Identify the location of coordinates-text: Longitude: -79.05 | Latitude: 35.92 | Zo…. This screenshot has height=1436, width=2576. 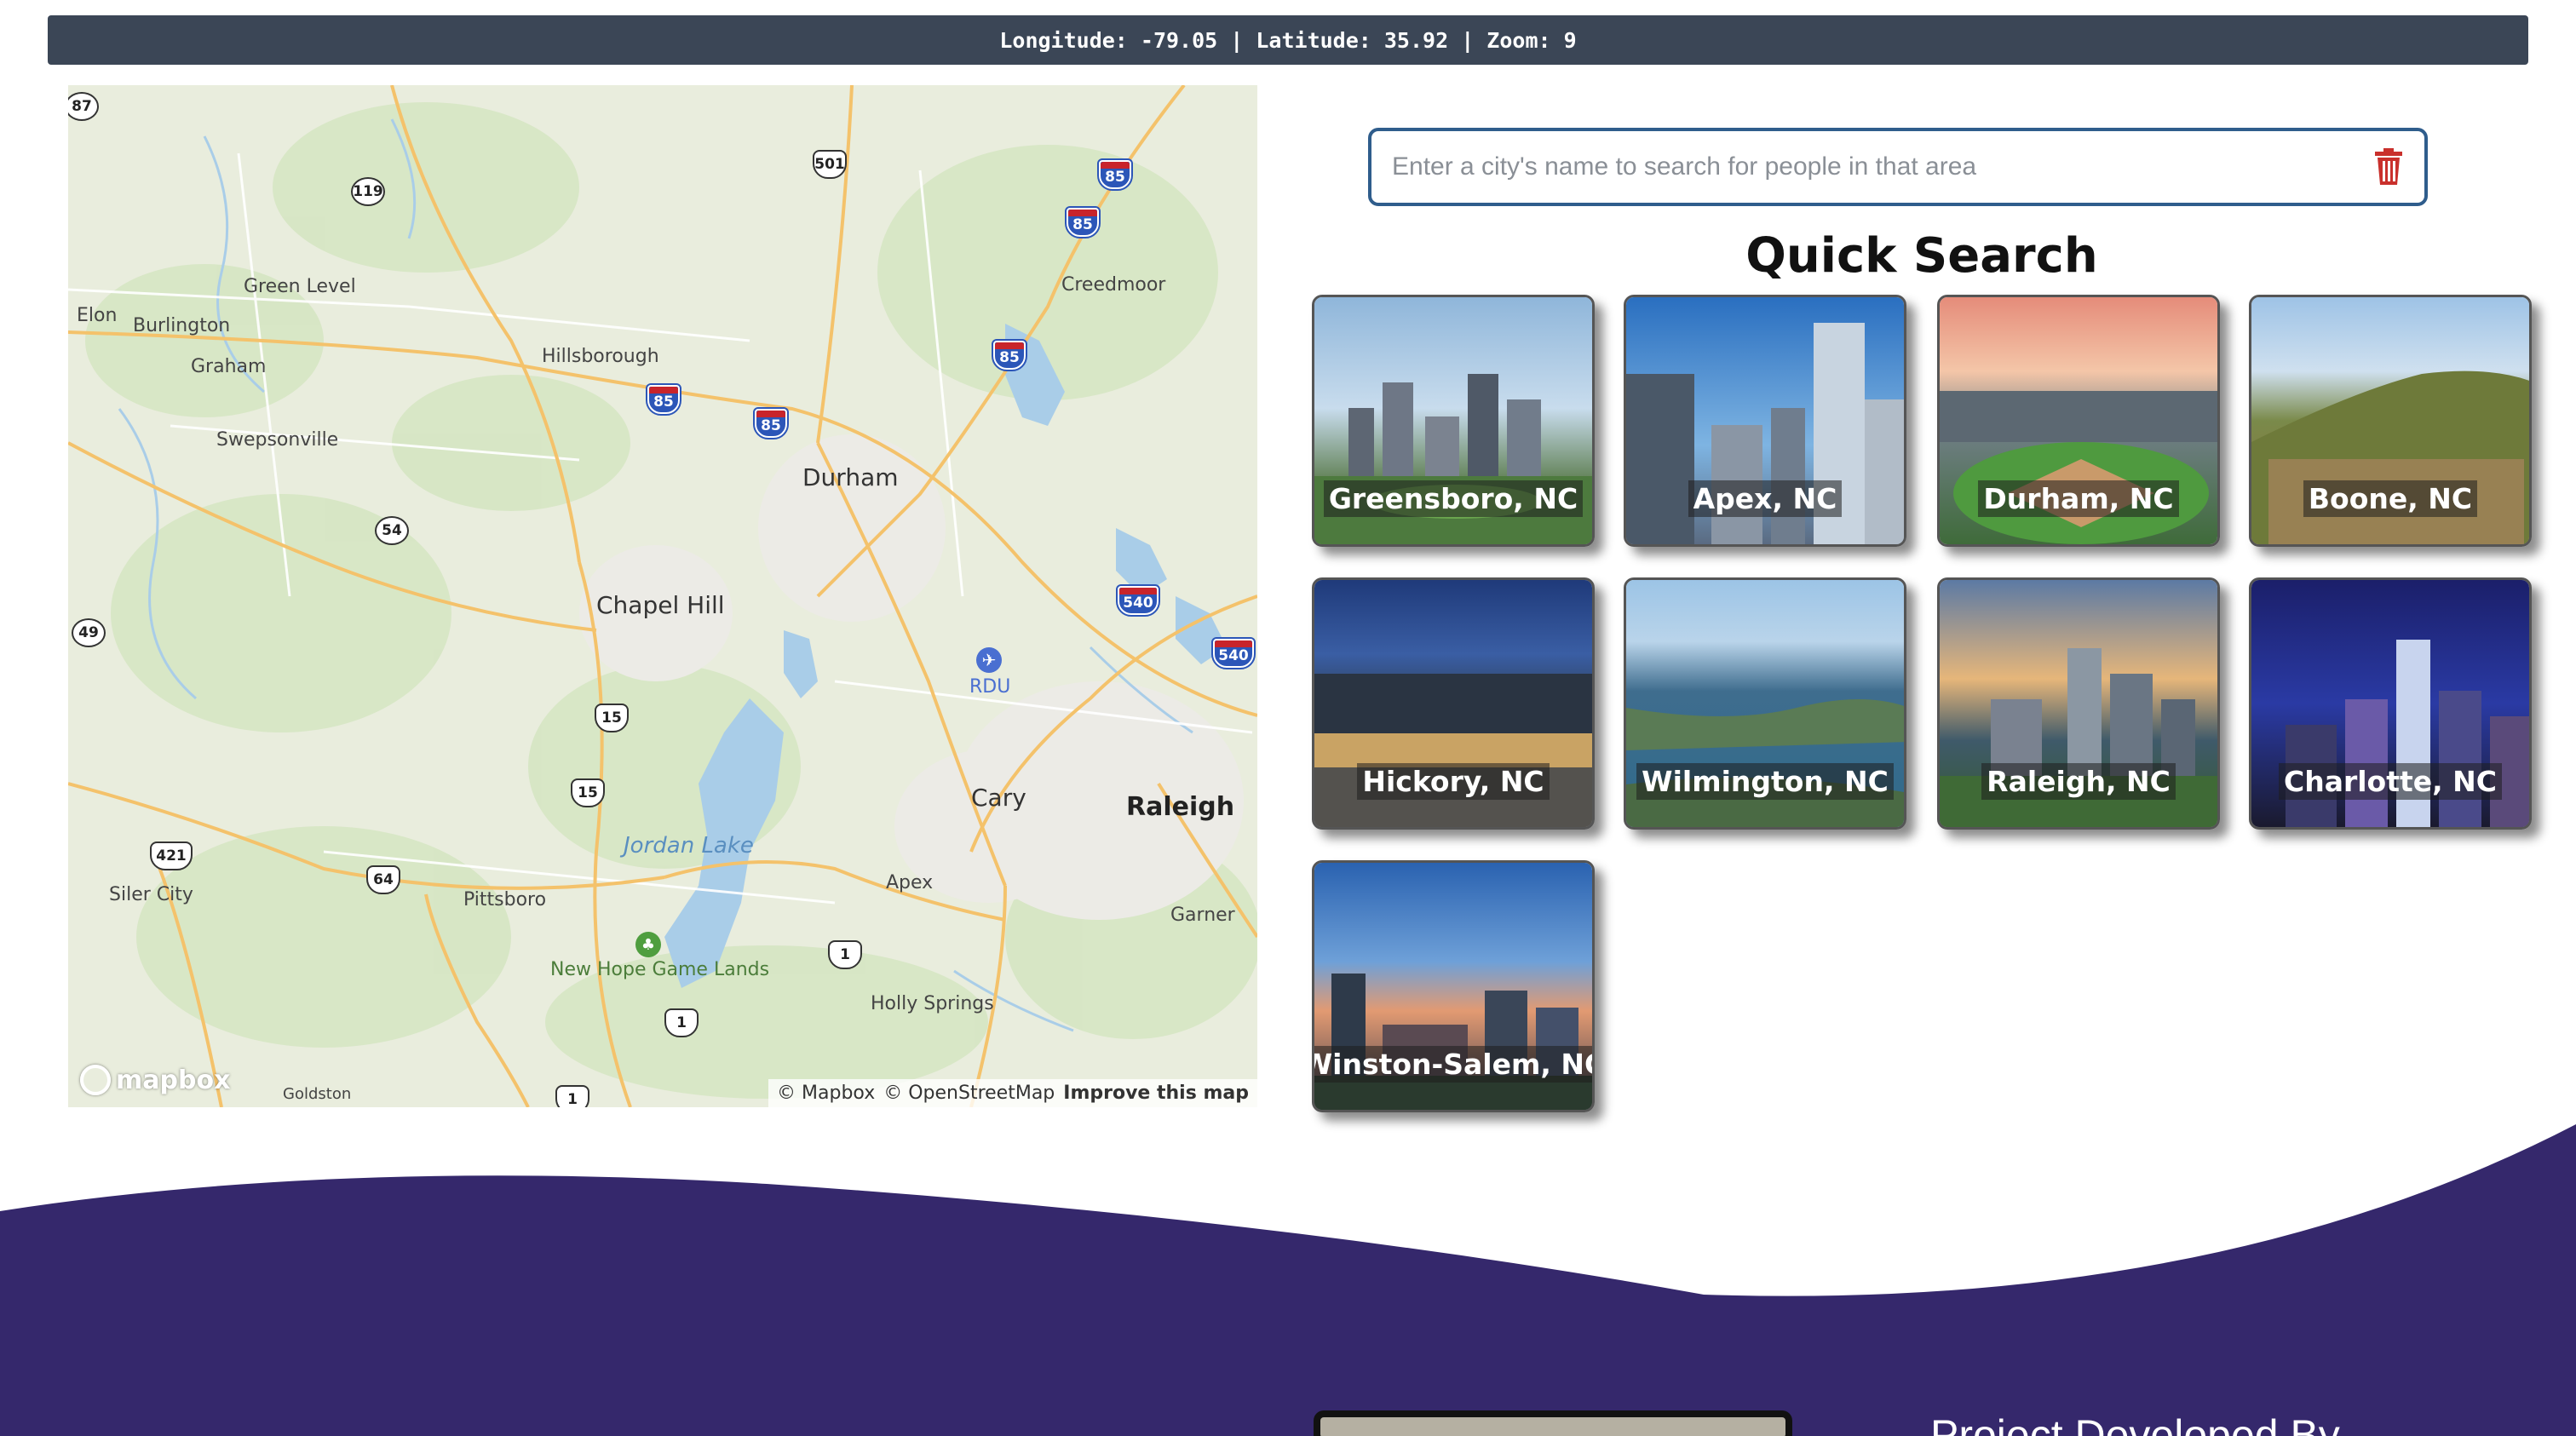
(1288, 40).